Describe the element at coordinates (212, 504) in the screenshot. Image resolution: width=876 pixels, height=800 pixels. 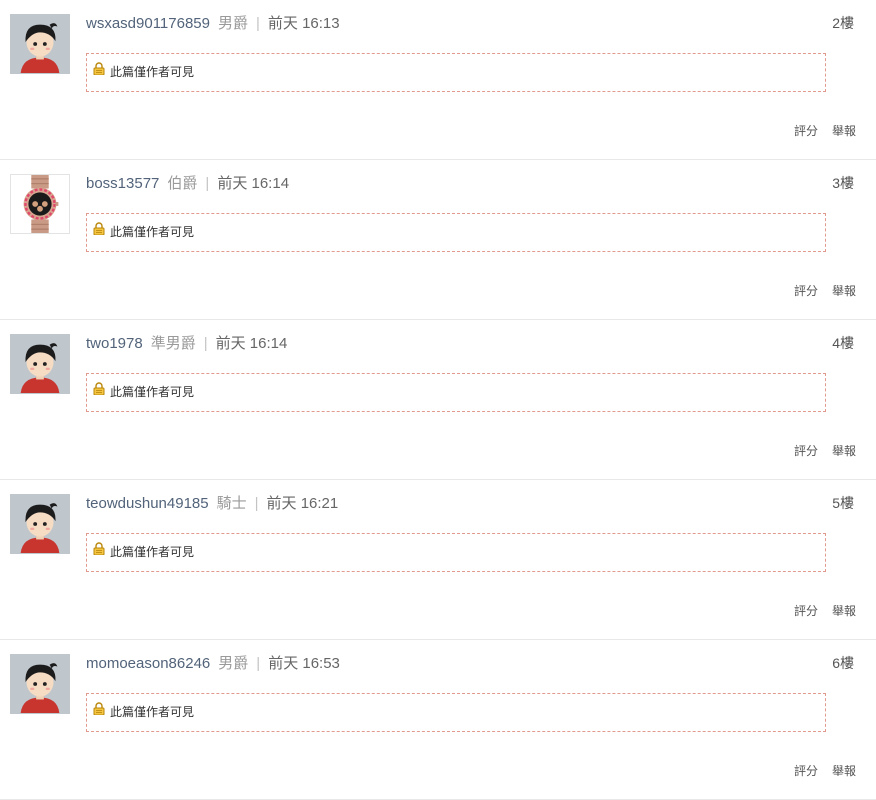
I see `post-meta: teowdushun49185 騎士 | 前天 16:21` at that location.